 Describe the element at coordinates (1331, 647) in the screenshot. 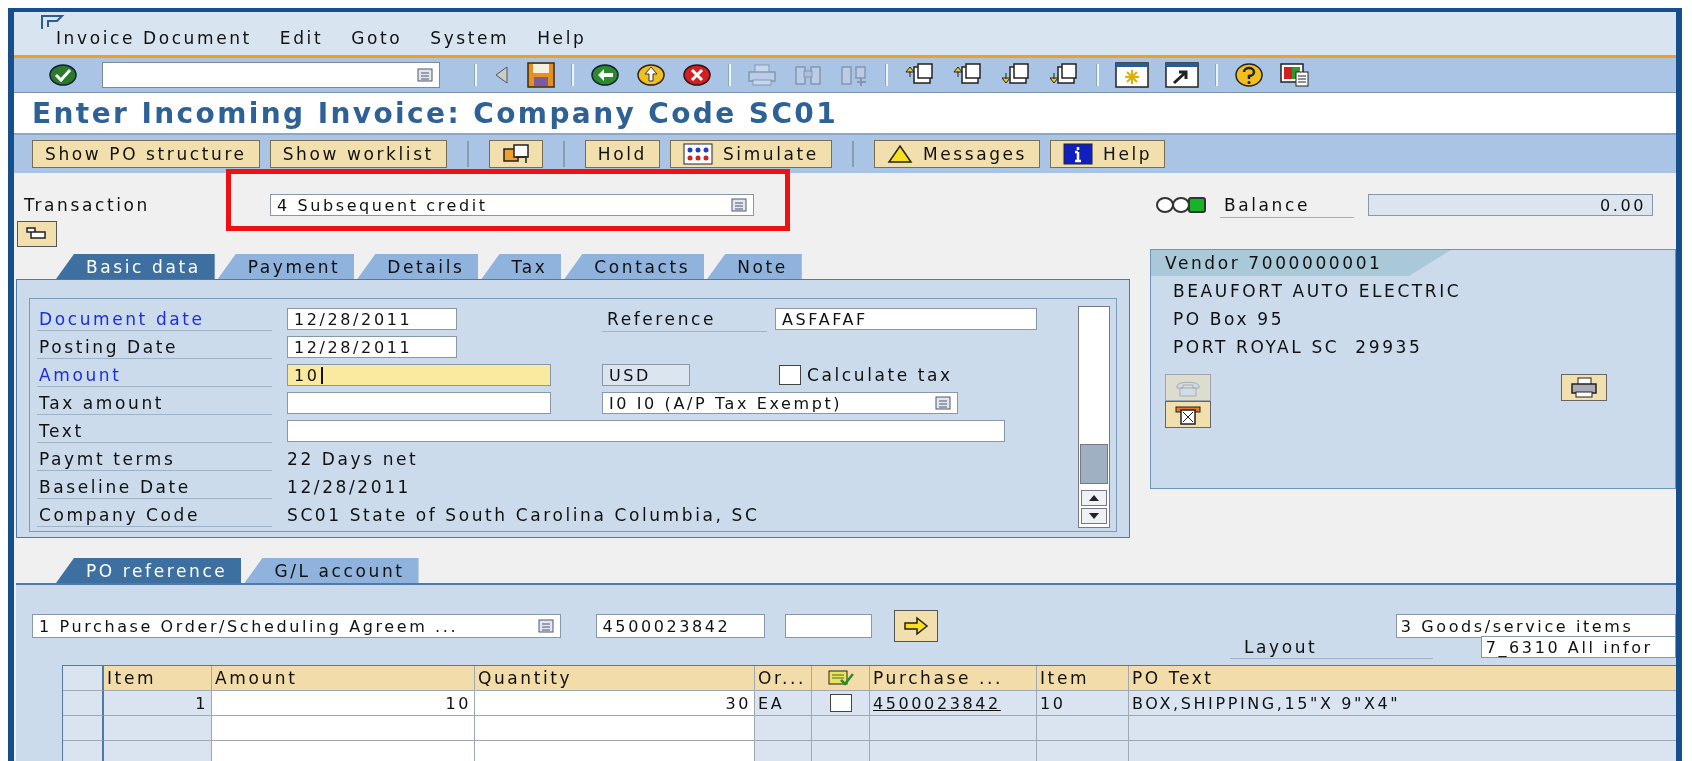

I see `field-label: Layout` at that location.